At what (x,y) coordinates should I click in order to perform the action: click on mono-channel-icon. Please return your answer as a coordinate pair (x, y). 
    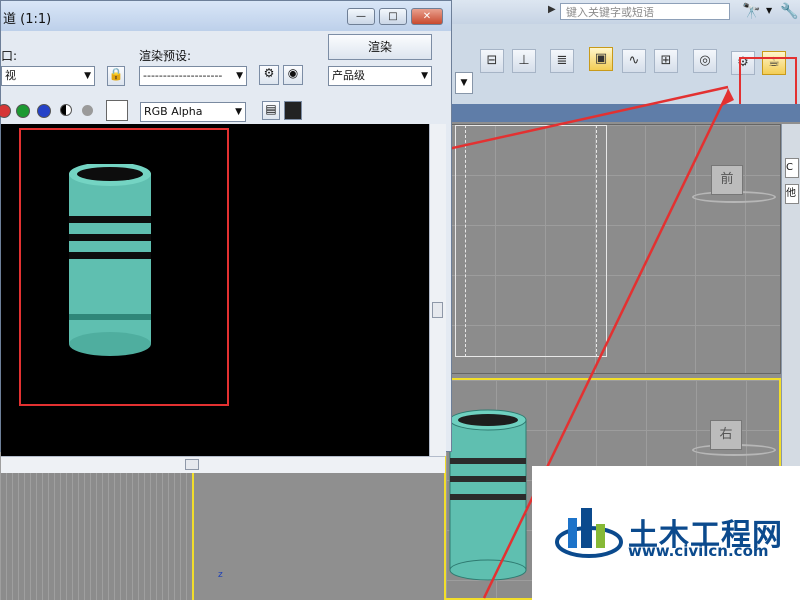
    Looking at the image, I should click on (87, 110).